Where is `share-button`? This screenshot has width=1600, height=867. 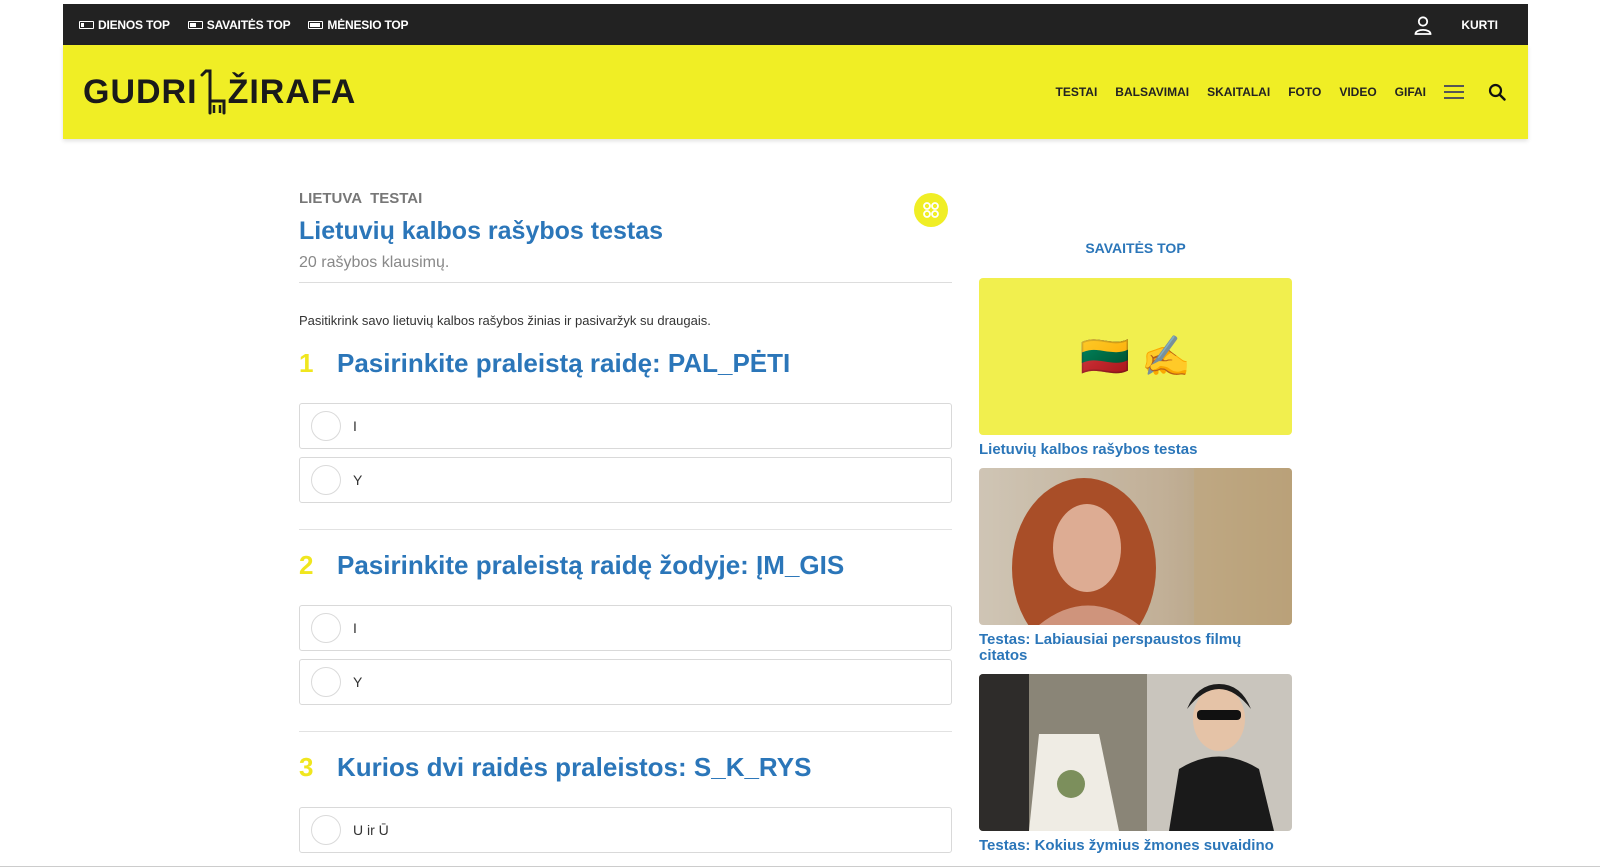
share-button is located at coordinates (931, 210).